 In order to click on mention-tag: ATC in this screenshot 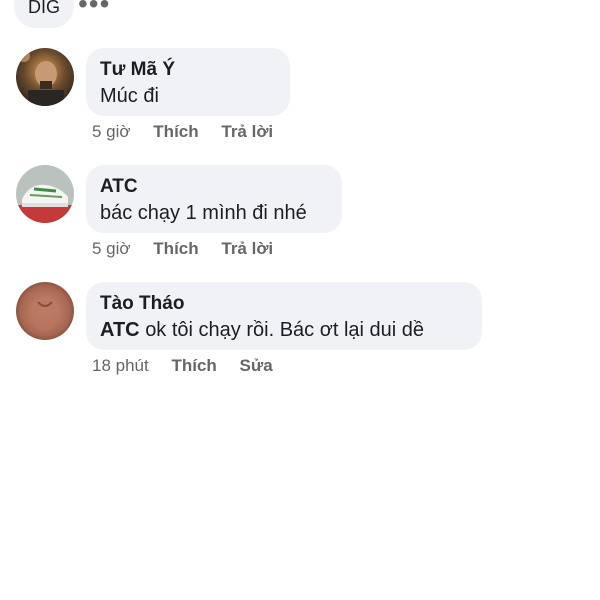, I will do `click(120, 330)`.